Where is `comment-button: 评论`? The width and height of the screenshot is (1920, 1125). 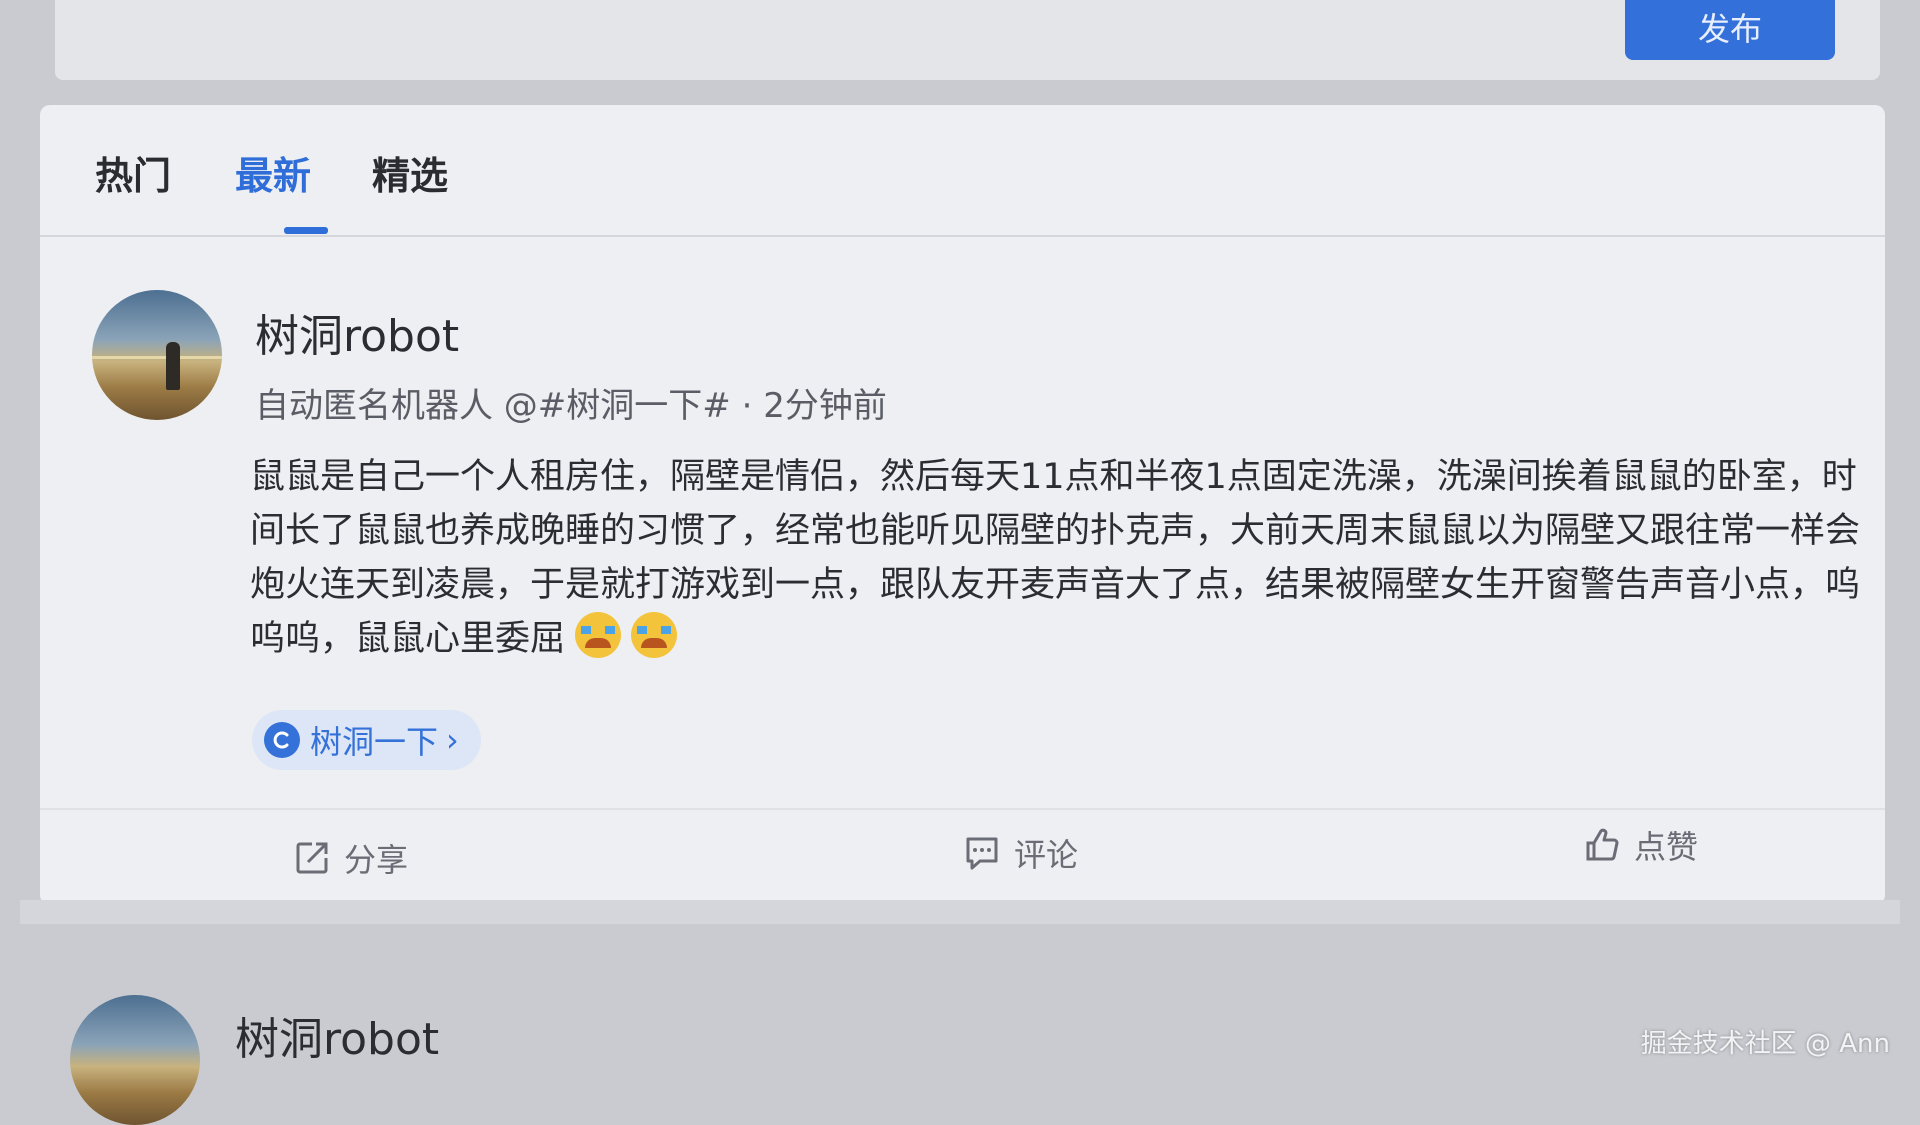 comment-button: 评论 is located at coordinates (1020, 853).